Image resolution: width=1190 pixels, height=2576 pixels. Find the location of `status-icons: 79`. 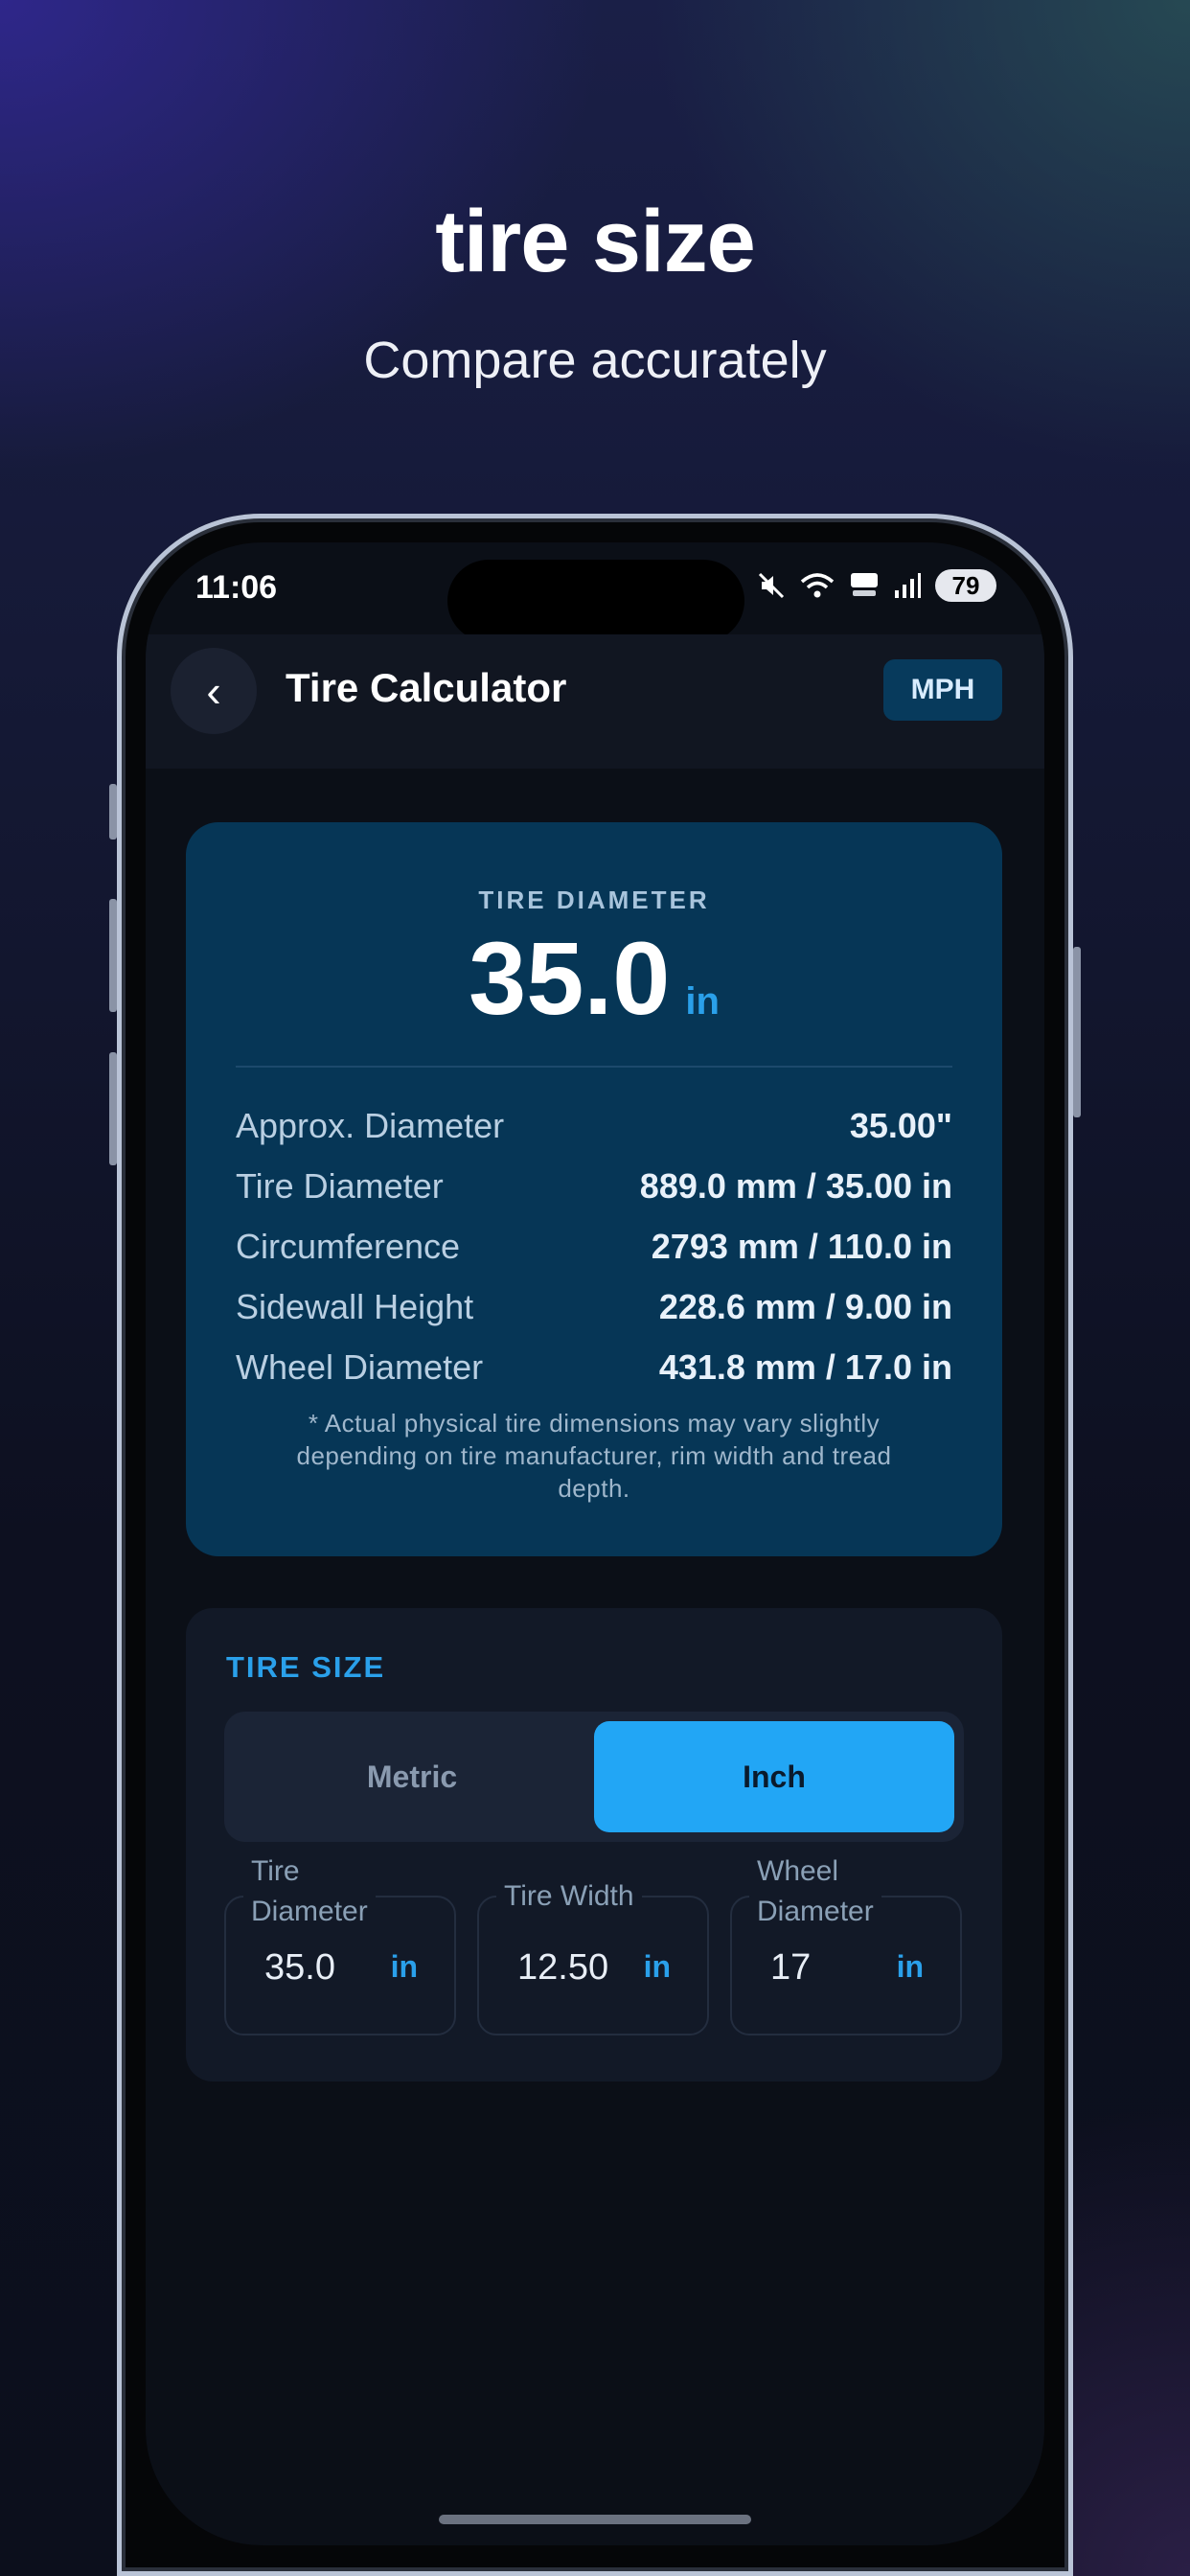

status-icons: 79 is located at coordinates (876, 585).